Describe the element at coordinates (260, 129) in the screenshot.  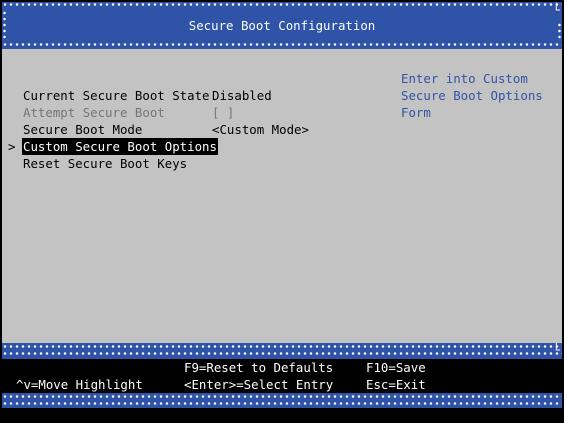
I see `secure-boot-mode-select: <Custom Mode>` at that location.